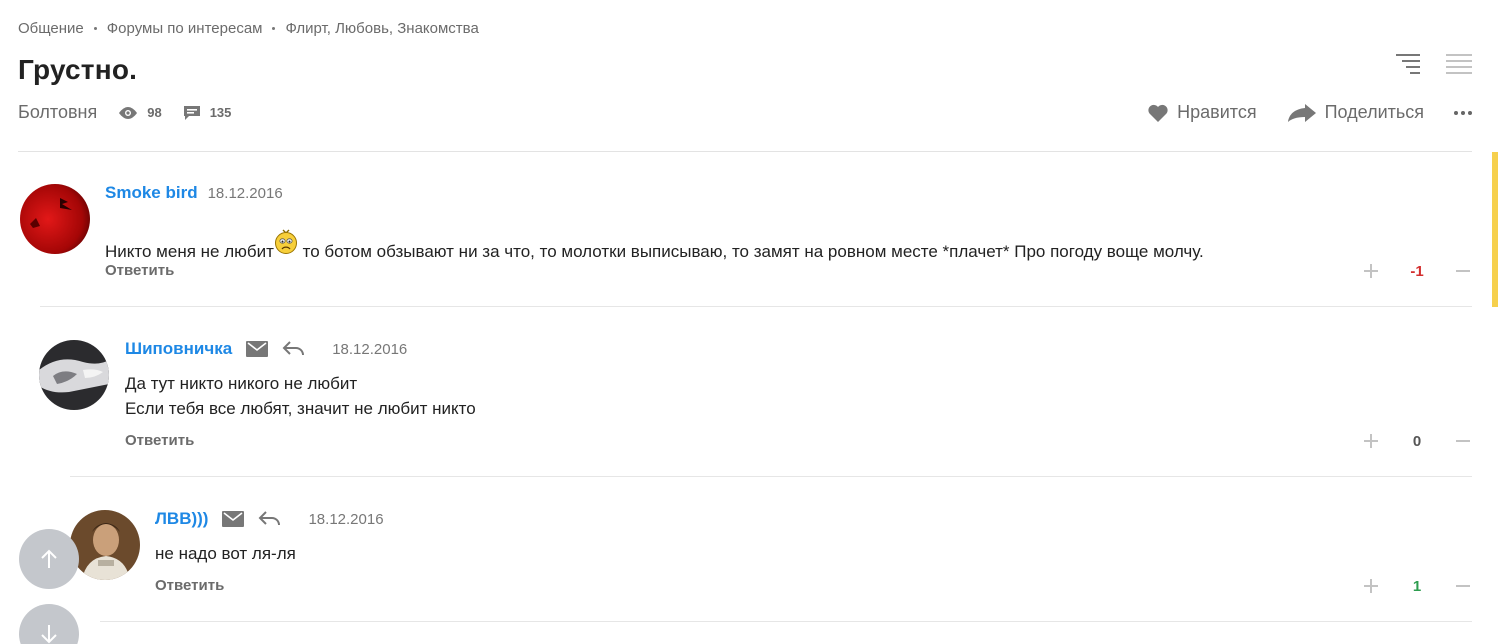  I want to click on tree-view-icon, so click(1409, 63).